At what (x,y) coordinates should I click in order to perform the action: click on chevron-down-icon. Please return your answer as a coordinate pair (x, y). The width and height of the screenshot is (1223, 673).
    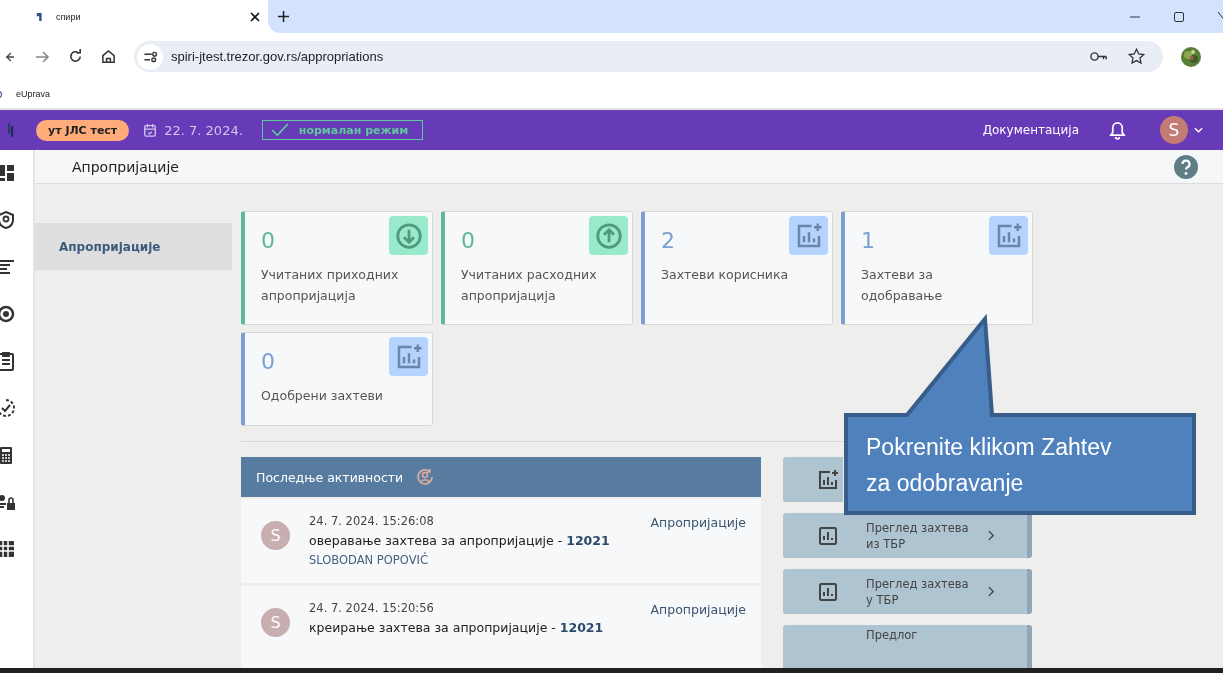
    Looking at the image, I should click on (1198, 130).